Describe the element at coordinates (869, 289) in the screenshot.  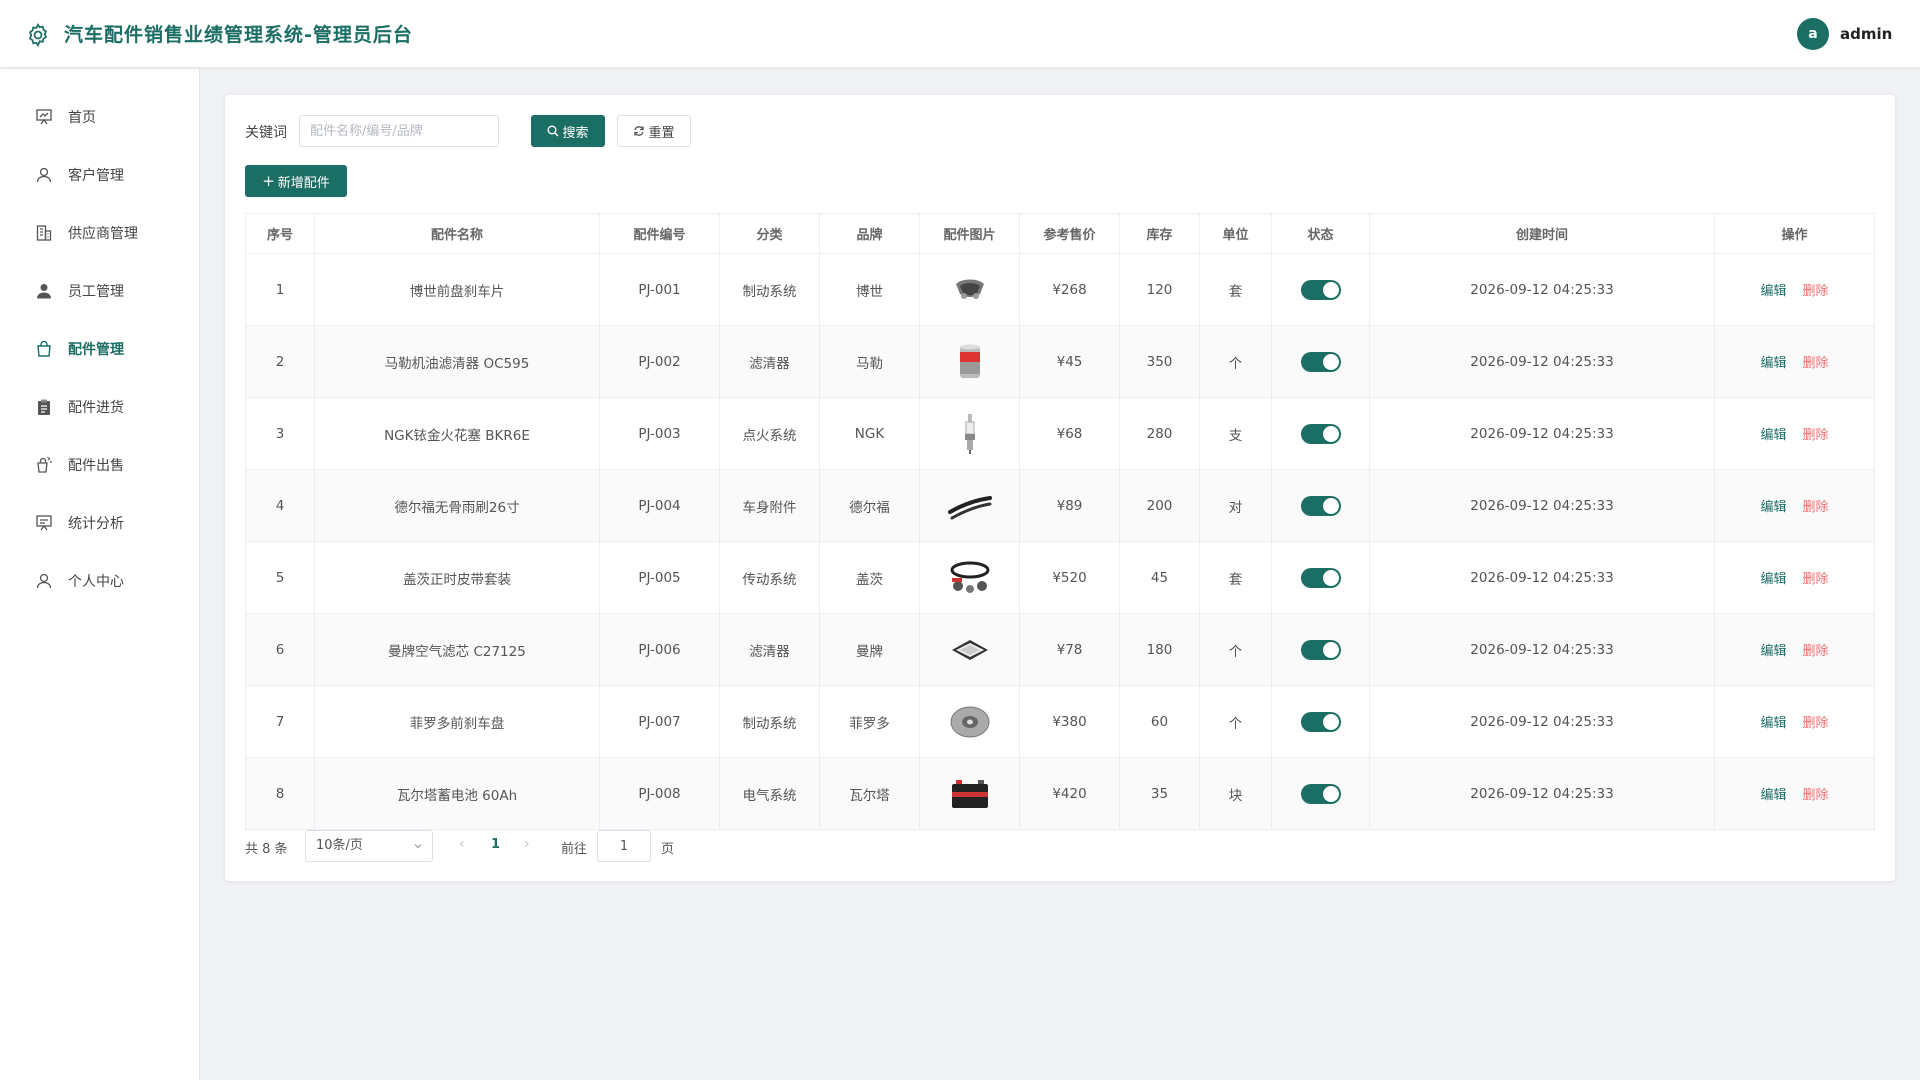
I see `cell-brand: 博世` at that location.